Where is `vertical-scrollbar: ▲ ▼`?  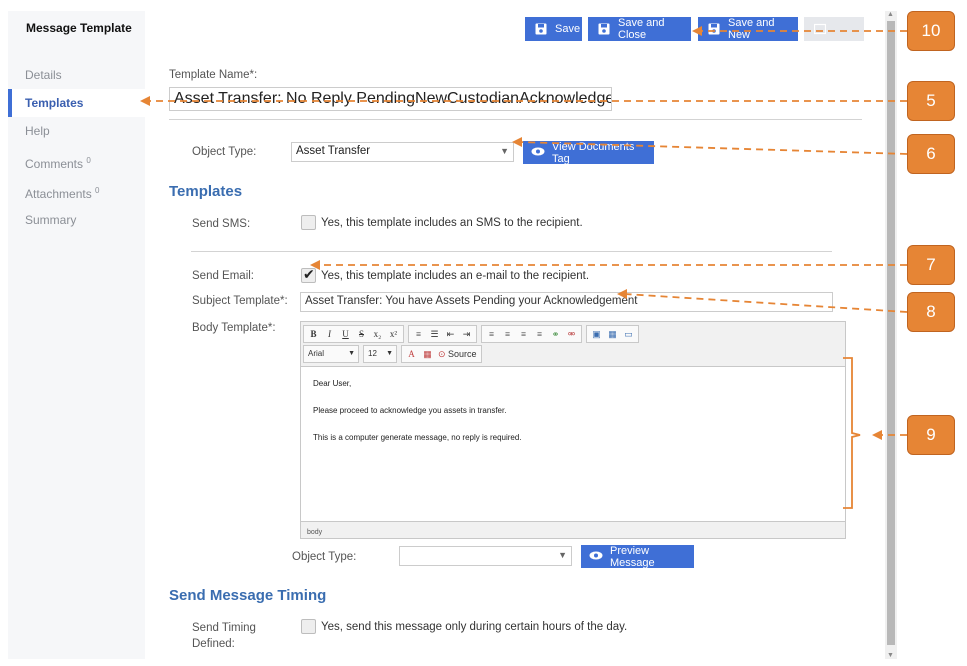 vertical-scrollbar: ▲ ▼ is located at coordinates (891, 335).